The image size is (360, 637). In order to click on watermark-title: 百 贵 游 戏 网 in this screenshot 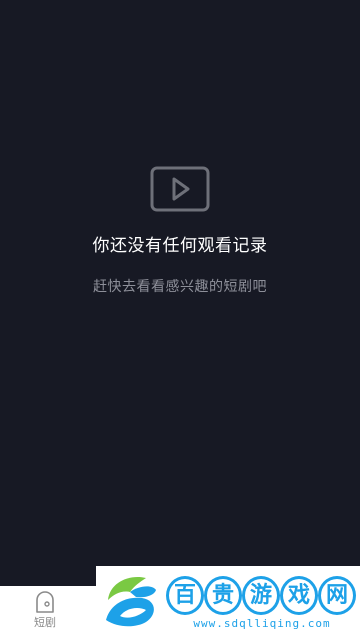, I will do `click(261, 595)`.